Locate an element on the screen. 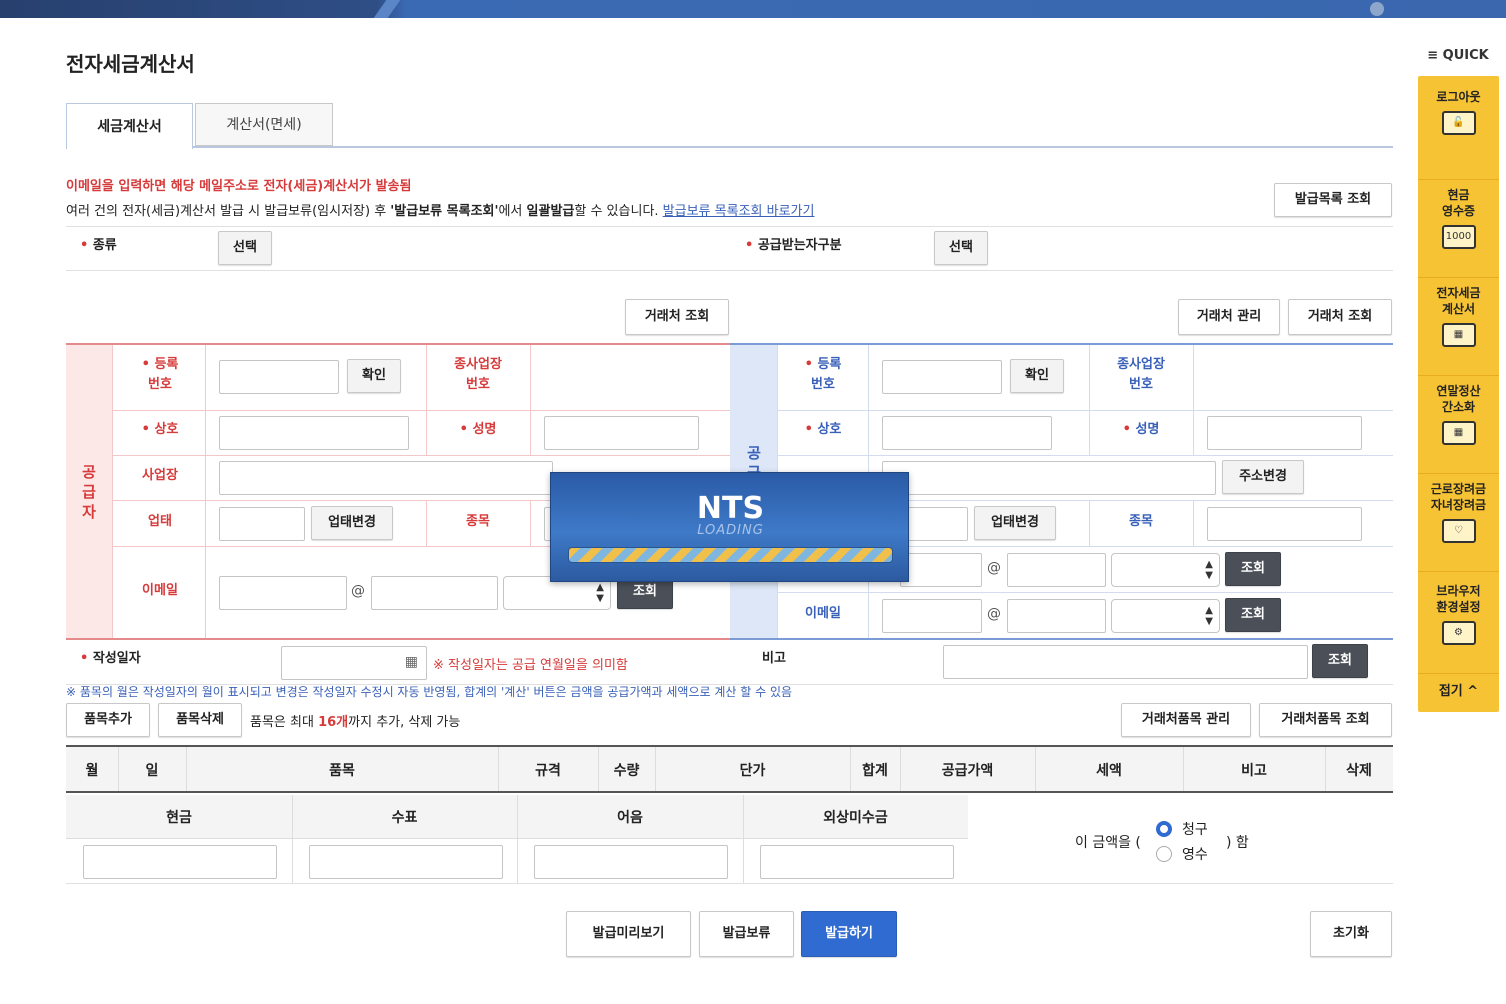 This screenshot has width=1506, height=1004. receiver-type-select-button: 선택 is located at coordinates (961, 248).